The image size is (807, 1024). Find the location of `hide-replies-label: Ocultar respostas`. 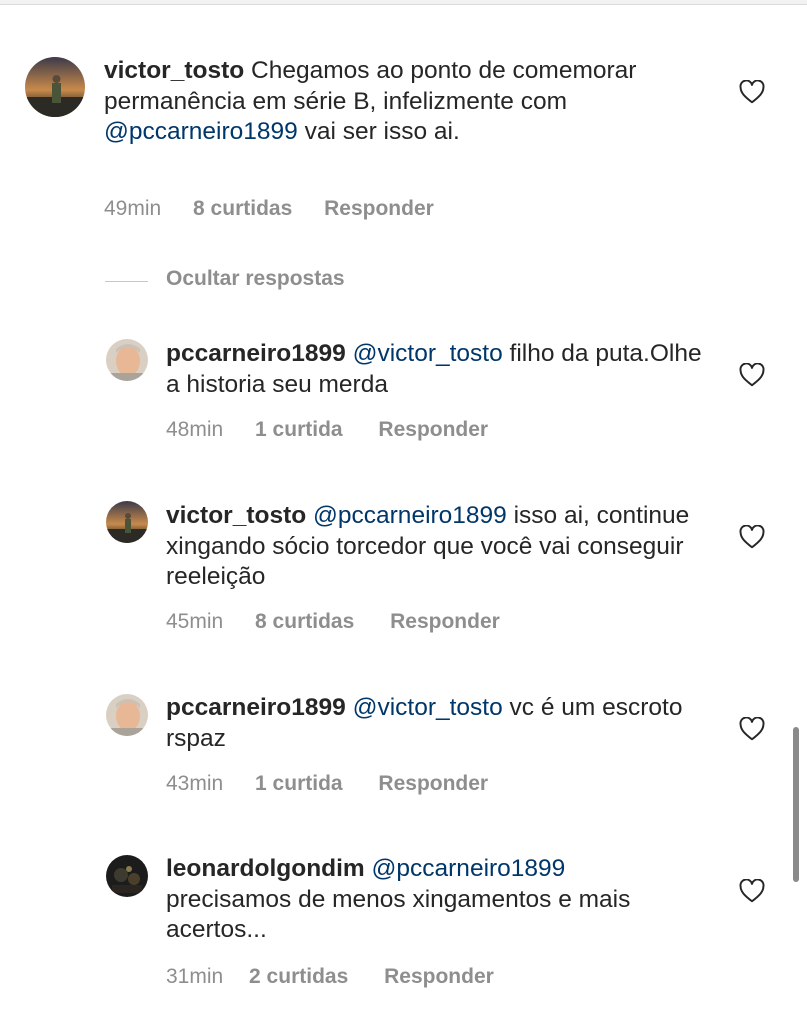

hide-replies-label: Ocultar respostas is located at coordinates (255, 279).